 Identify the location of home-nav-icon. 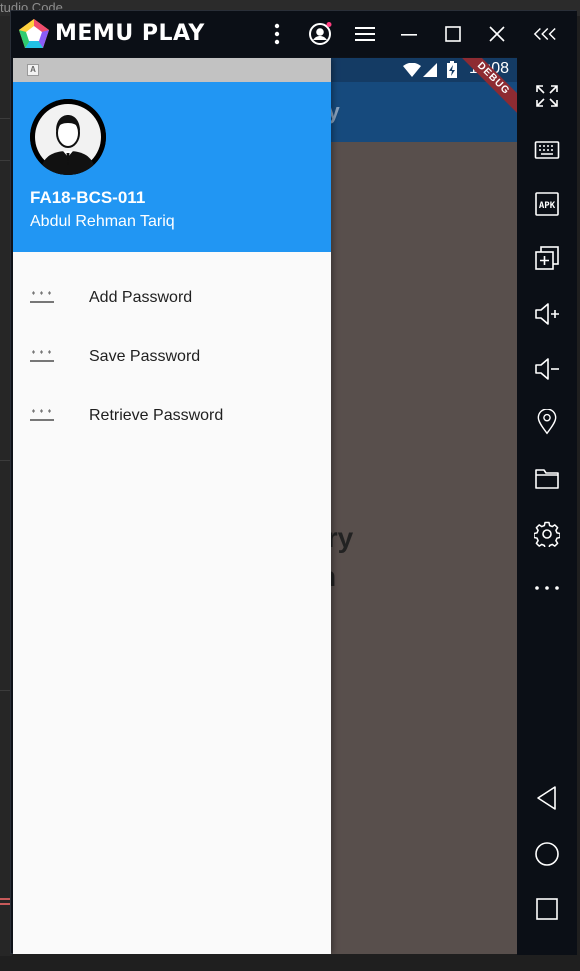
(547, 854).